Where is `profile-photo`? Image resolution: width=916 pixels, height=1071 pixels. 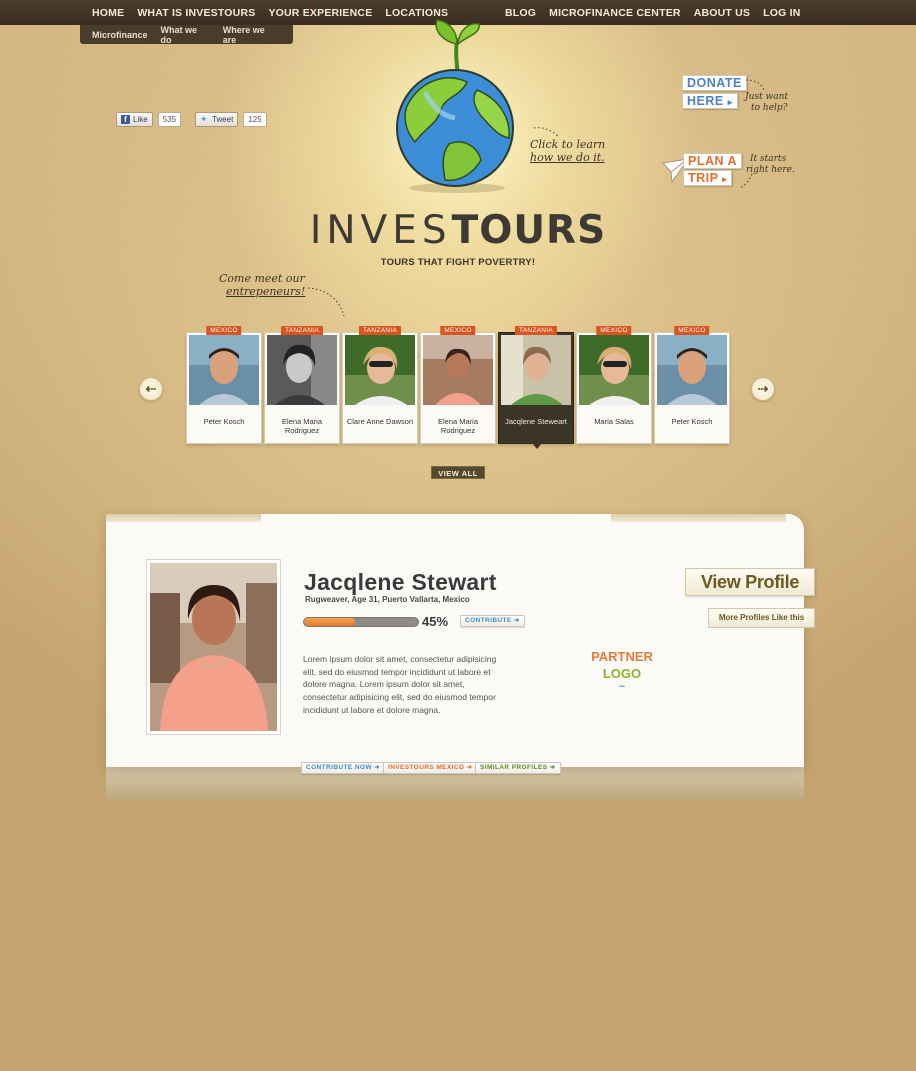 profile-photo is located at coordinates (213, 647).